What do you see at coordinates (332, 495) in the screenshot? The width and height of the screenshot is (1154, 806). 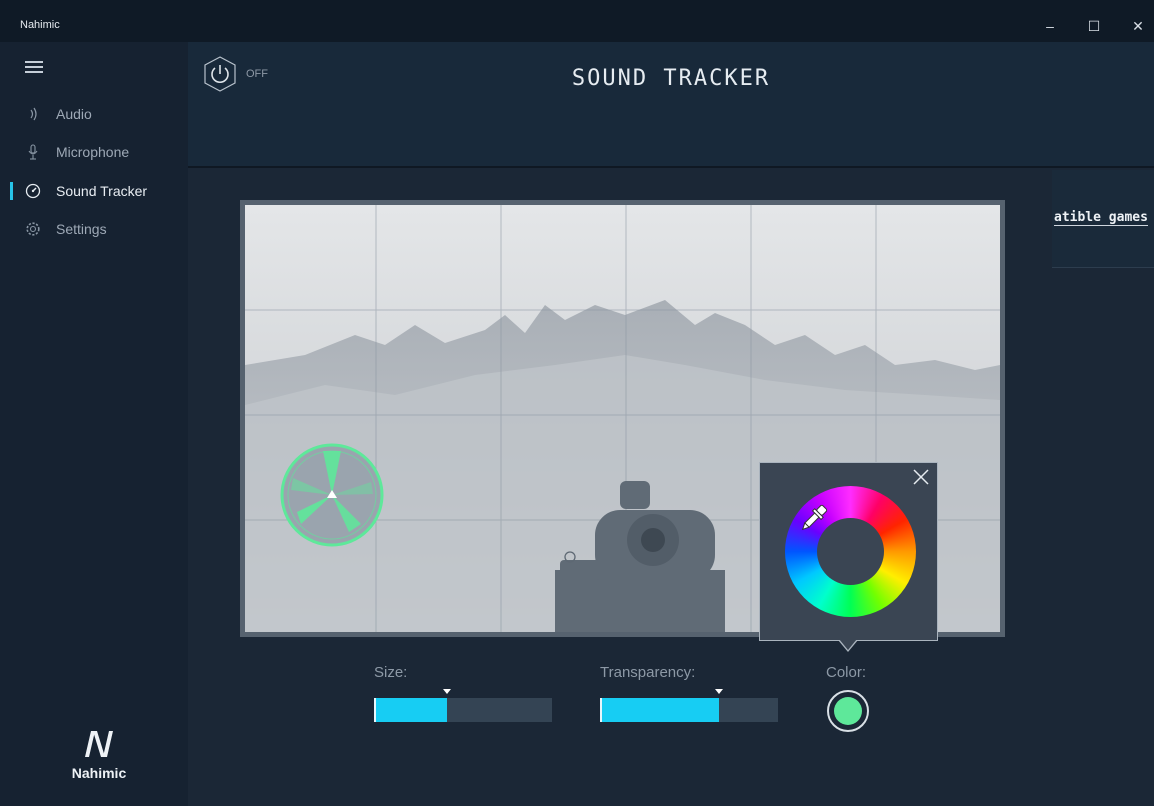 I see `sound-tracker-radar` at bounding box center [332, 495].